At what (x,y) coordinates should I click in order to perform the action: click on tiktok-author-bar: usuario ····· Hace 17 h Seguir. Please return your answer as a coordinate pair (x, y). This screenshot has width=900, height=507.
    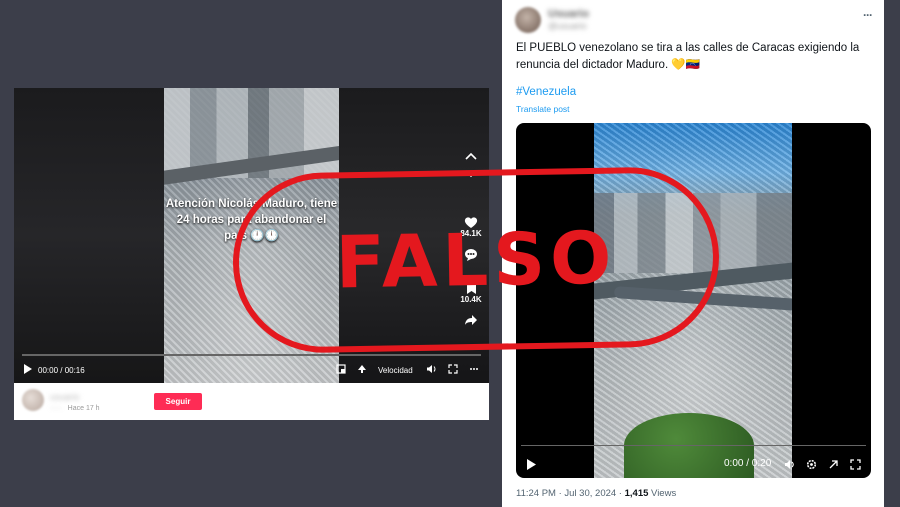
    Looking at the image, I should click on (251, 401).